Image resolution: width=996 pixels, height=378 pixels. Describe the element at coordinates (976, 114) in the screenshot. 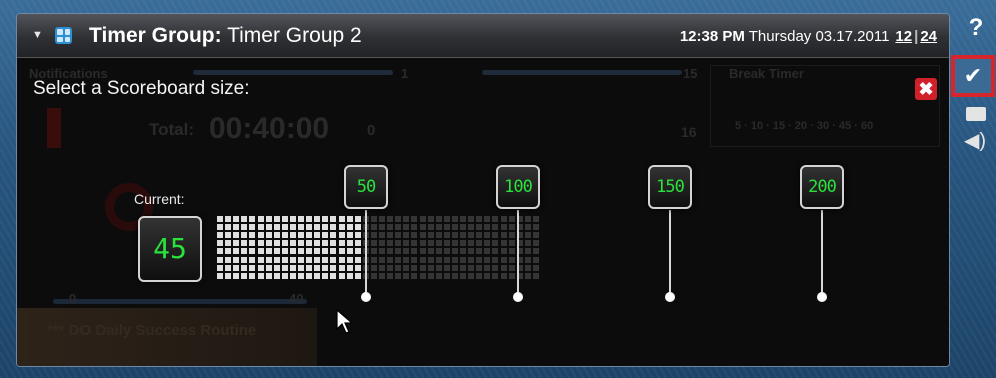

I see `notepad-icon` at that location.